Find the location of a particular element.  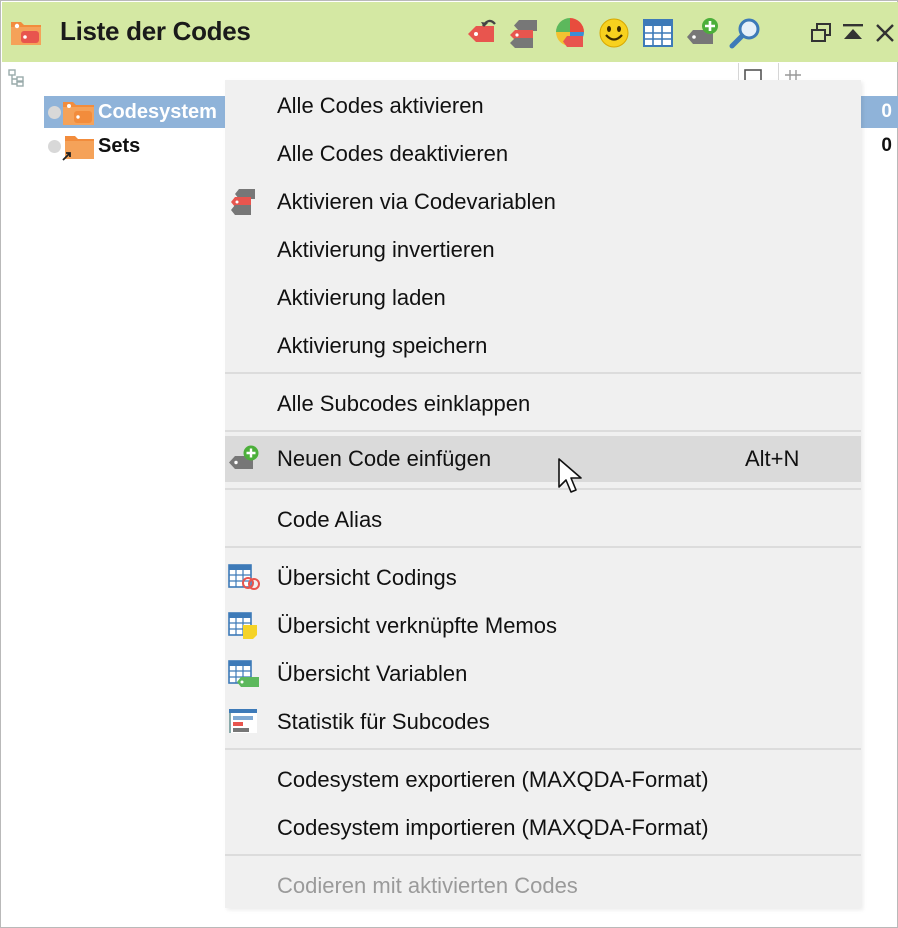

menu-item-label: Übersicht Variablen is located at coordinates (372, 673).